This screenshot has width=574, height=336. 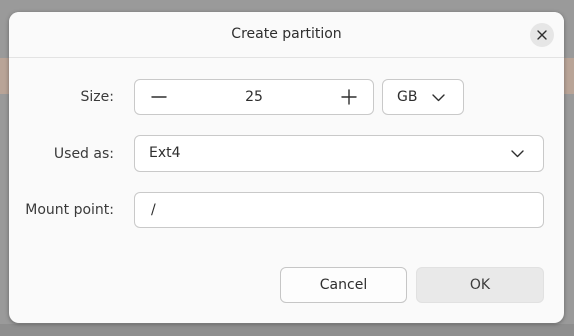 I want to click on used-as-dropdown: Ext4, so click(x=339, y=153).